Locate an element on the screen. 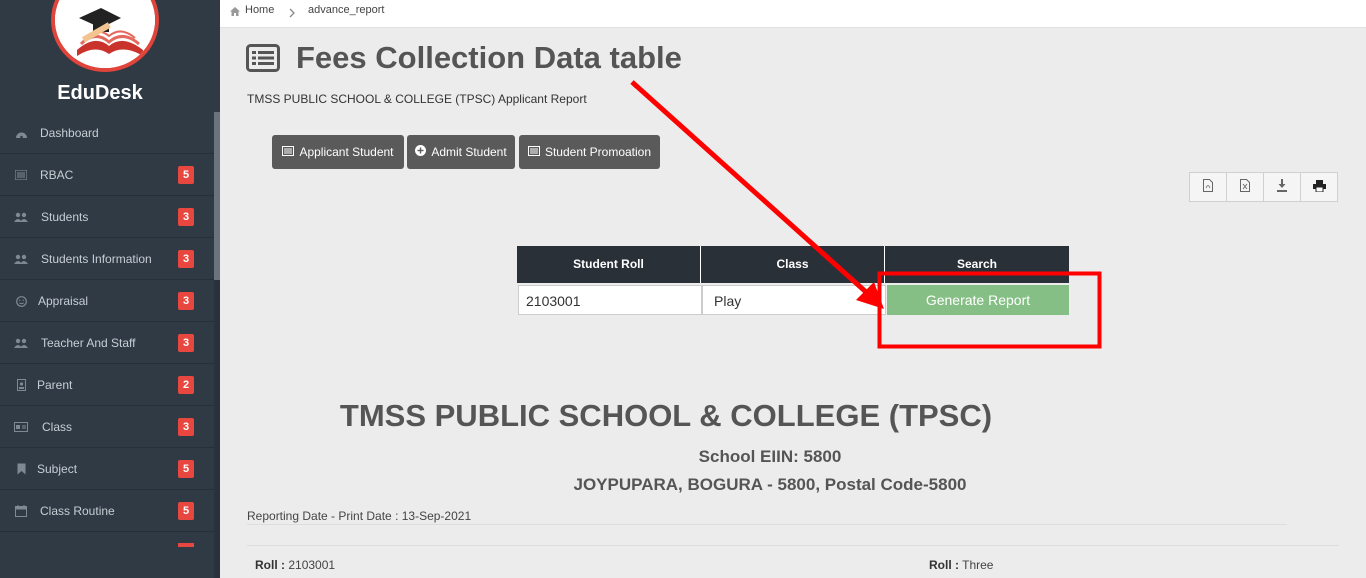  page-title: Fees Collection Data table is located at coordinates (489, 57).